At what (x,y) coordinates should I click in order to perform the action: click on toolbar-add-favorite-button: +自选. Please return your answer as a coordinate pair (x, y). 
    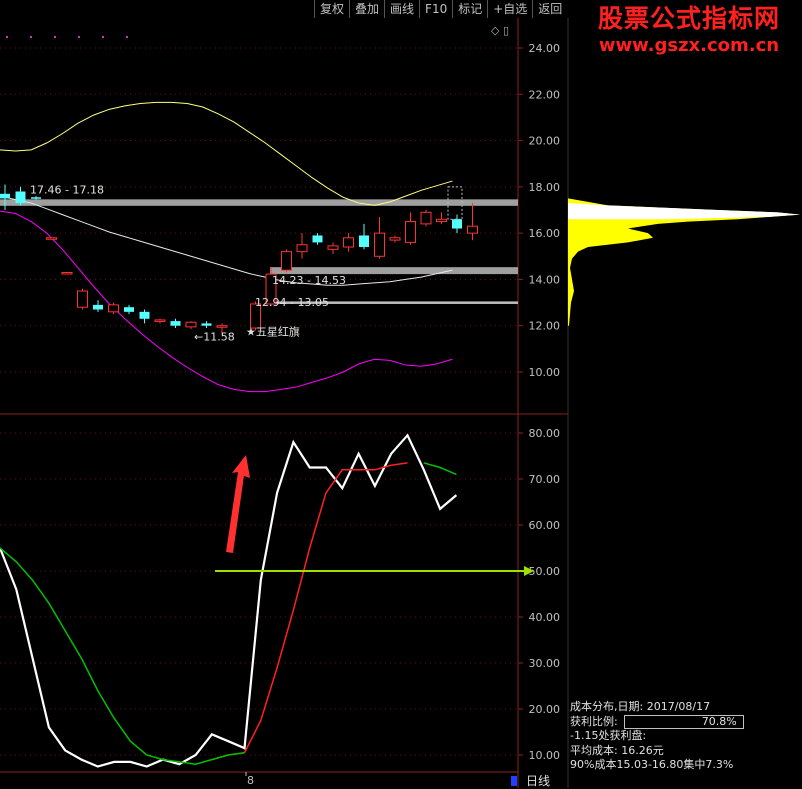
    Looking at the image, I should click on (509, 9).